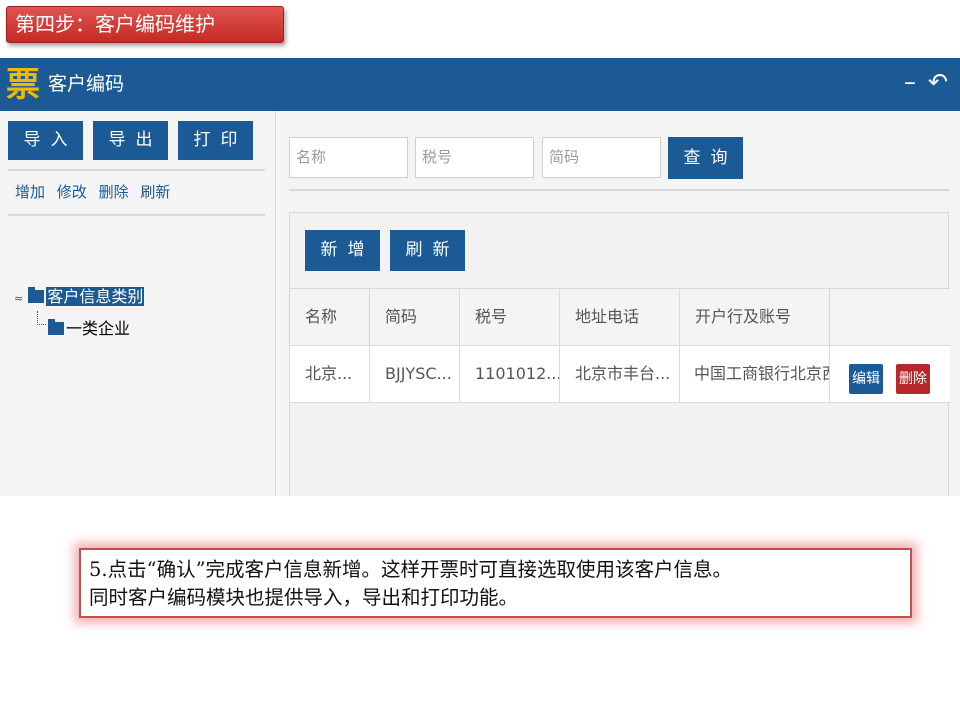 This screenshot has height=720, width=960. Describe the element at coordinates (910, 82) in the screenshot. I see `minimize-icon: –` at that location.